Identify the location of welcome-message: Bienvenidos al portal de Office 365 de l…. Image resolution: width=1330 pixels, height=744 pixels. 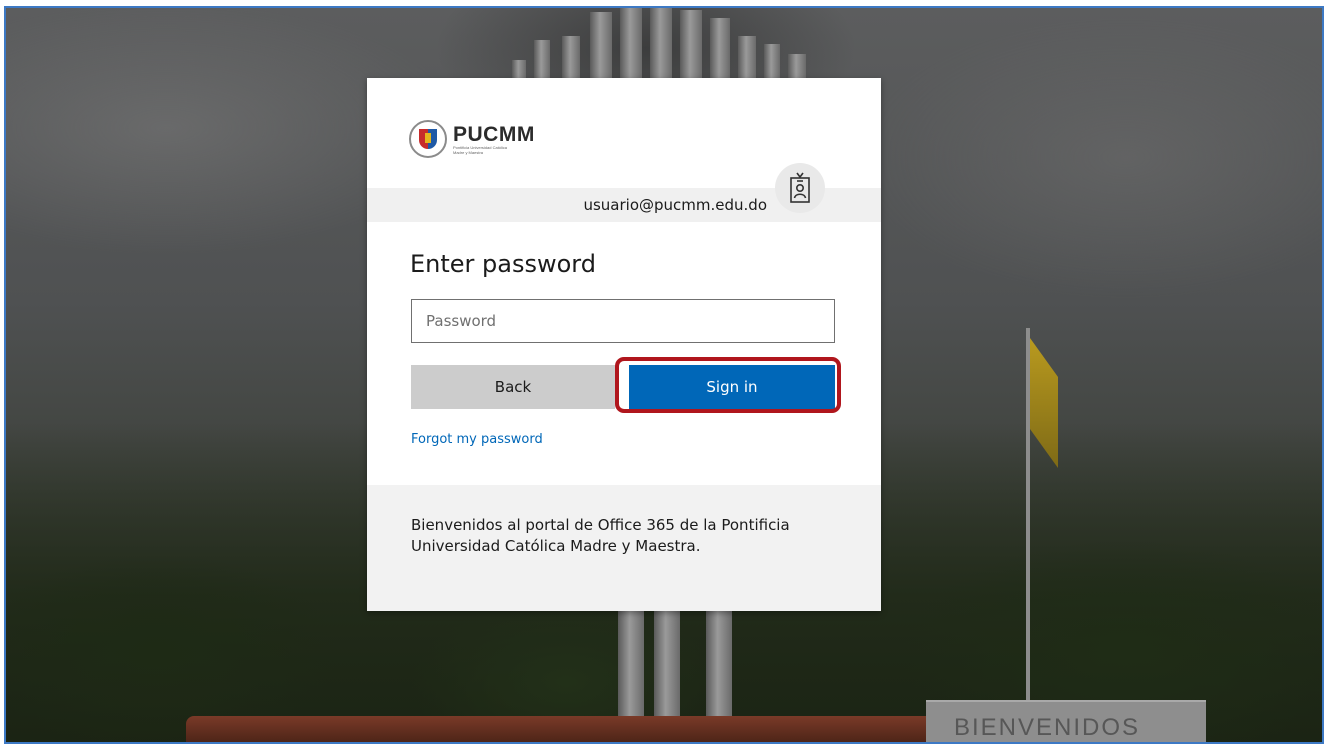
(600, 535).